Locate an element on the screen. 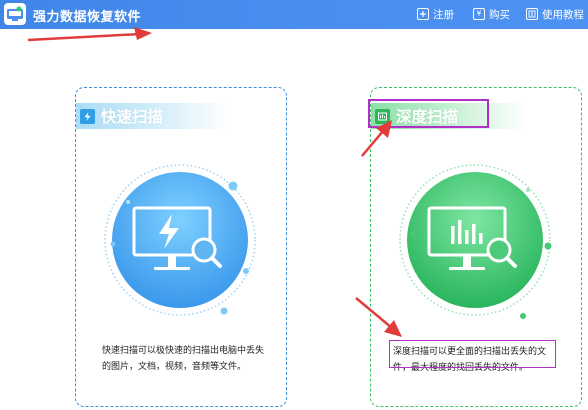 This screenshot has width=588, height=410. book-icon is located at coordinates (532, 14).